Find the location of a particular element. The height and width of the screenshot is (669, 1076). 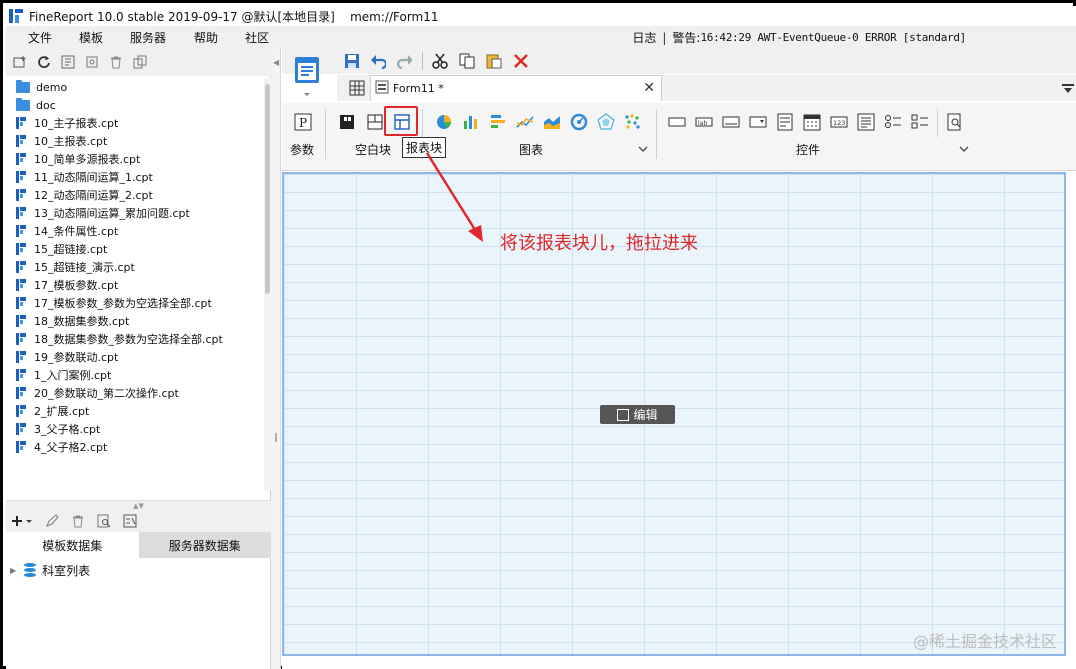

radar-chart-icon is located at coordinates (606, 122).